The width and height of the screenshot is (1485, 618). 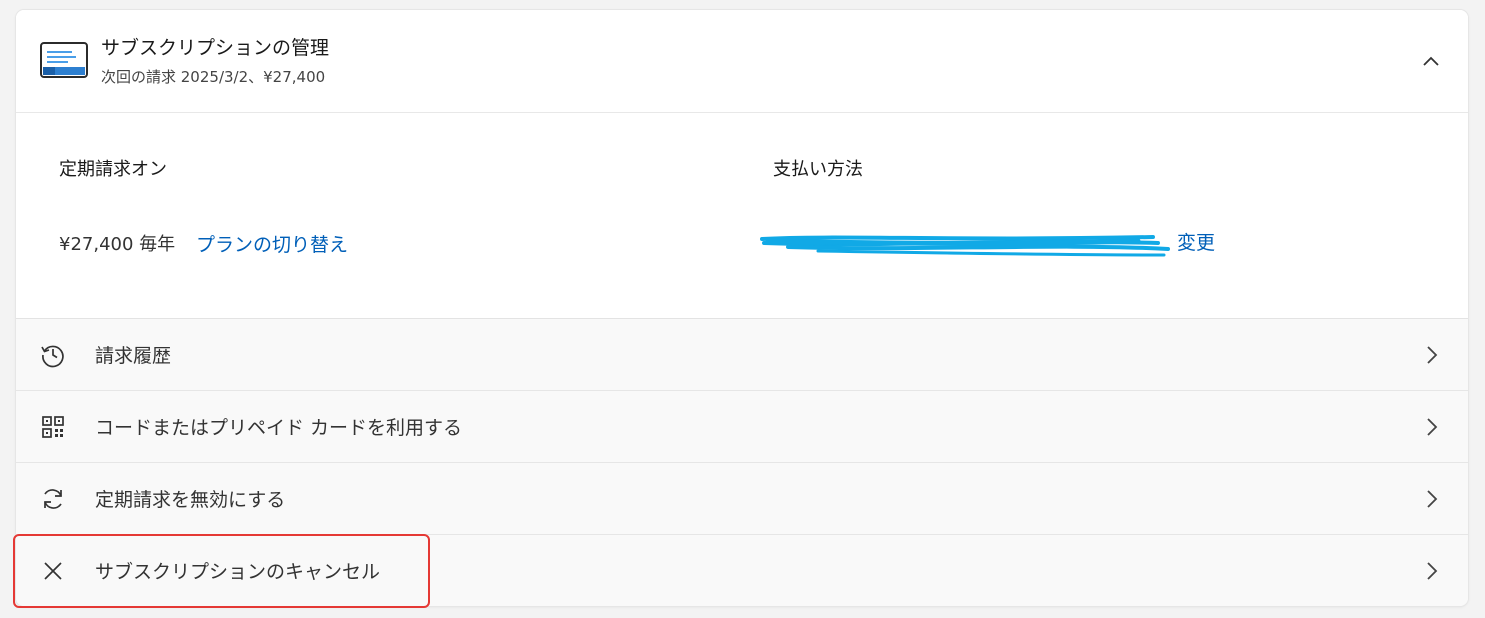 I want to click on row-label: コードまたはプリペイド カードを利用する, so click(x=279, y=428).